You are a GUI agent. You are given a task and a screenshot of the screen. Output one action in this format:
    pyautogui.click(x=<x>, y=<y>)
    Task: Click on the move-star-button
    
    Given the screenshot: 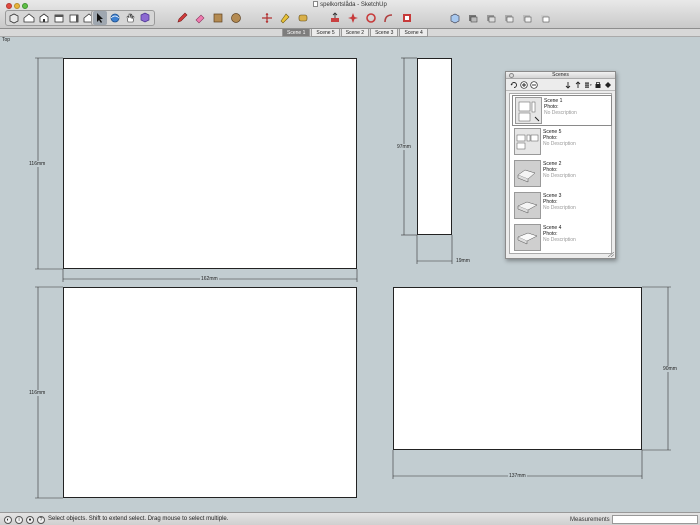 What is the action you would take?
    pyautogui.click(x=353, y=18)
    